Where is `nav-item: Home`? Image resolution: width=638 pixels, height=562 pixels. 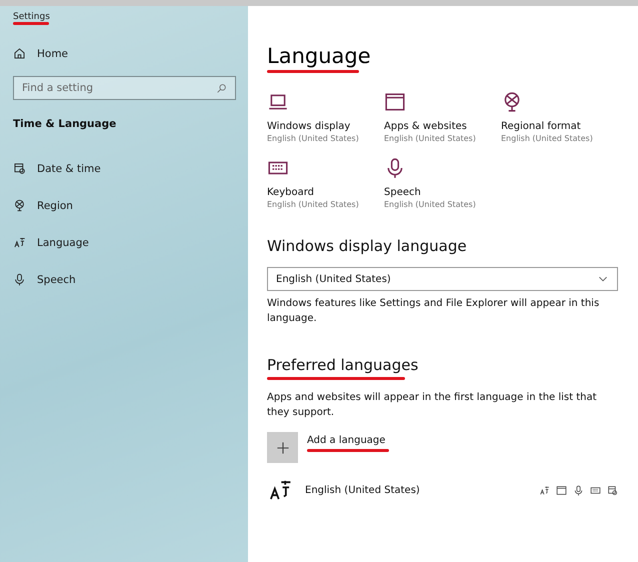 nav-item: Home is located at coordinates (52, 54).